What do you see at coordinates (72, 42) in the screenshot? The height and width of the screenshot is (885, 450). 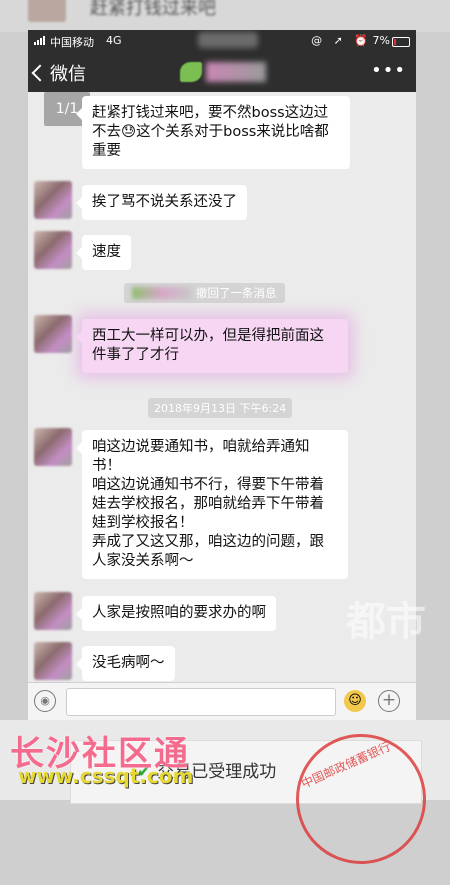 I see `carrier-name: 中国移动` at bounding box center [72, 42].